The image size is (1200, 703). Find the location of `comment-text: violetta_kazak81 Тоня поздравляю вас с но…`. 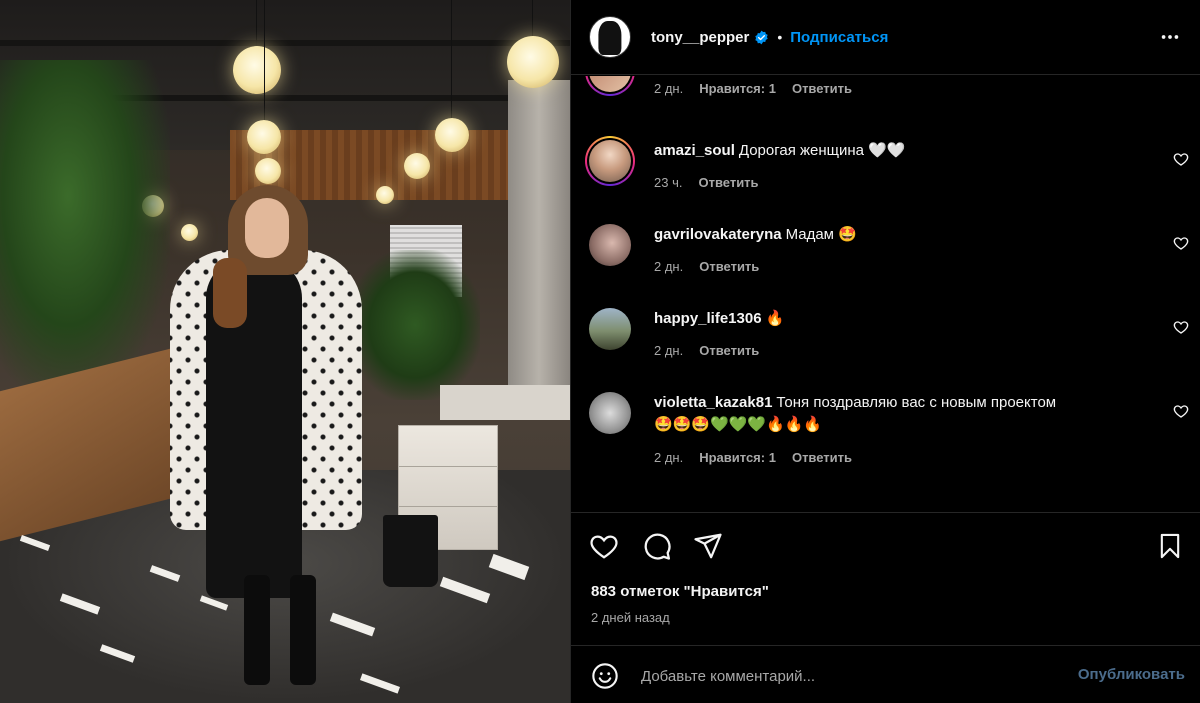

comment-text: violetta_kazak81 Тоня поздравляю вас с но… is located at coordinates (904, 414).